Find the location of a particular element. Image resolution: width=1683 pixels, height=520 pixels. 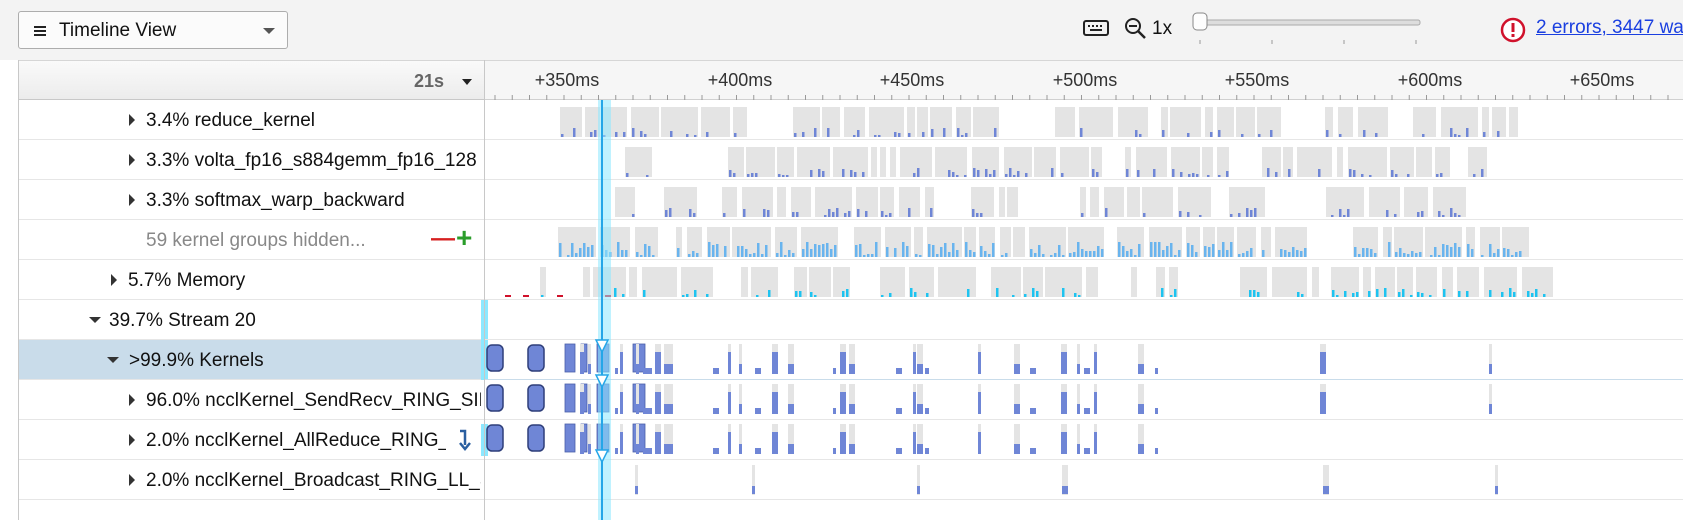

expand-plus-icon: + is located at coordinates (464, 238).